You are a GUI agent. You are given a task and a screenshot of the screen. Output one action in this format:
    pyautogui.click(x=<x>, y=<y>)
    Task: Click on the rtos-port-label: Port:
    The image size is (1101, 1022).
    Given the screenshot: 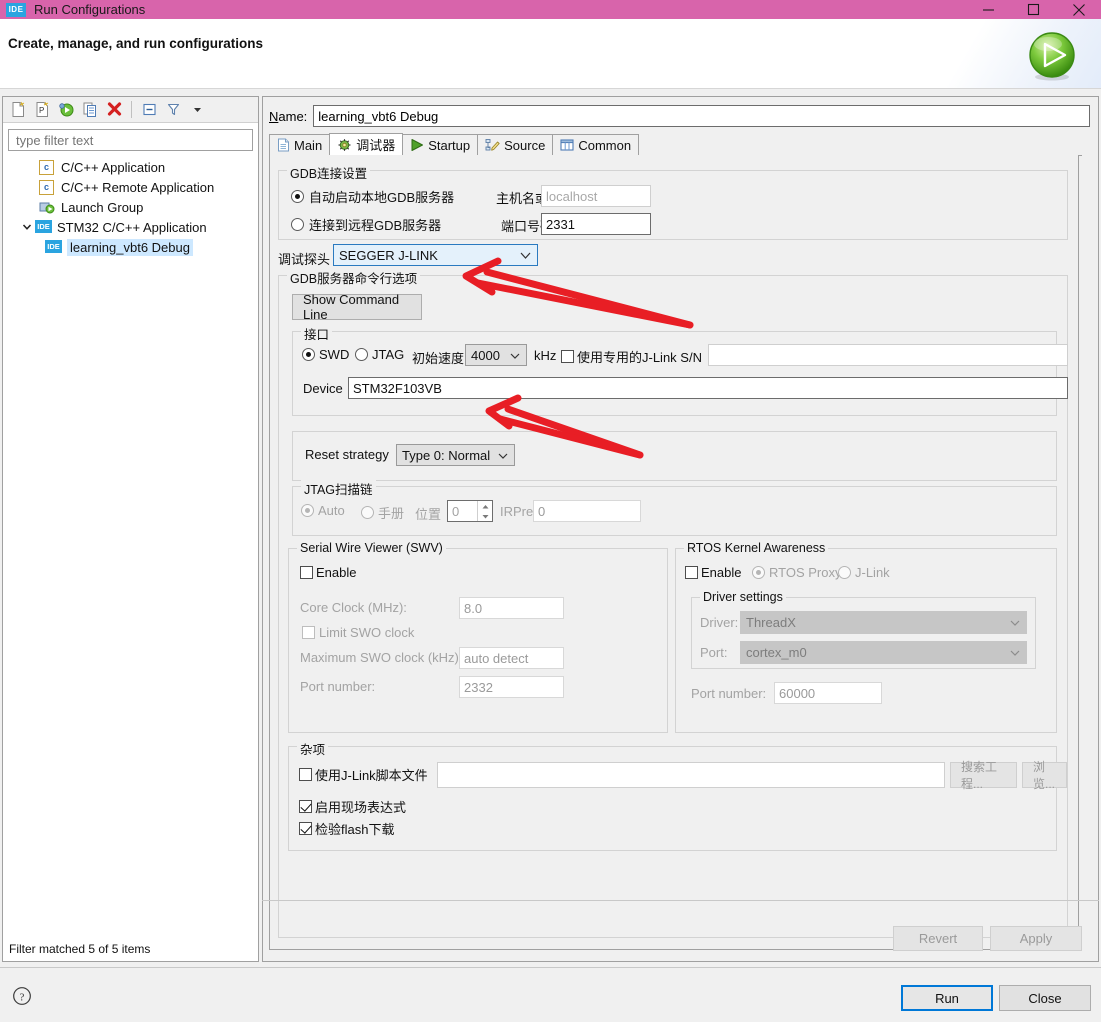 What is the action you would take?
    pyautogui.click(x=714, y=652)
    